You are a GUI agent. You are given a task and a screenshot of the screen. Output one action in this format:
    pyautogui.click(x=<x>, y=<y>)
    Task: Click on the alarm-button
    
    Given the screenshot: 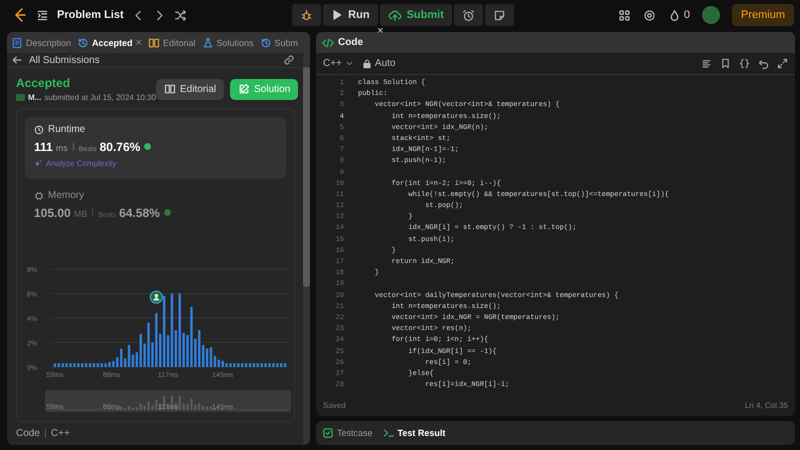 What is the action you would take?
    pyautogui.click(x=468, y=15)
    